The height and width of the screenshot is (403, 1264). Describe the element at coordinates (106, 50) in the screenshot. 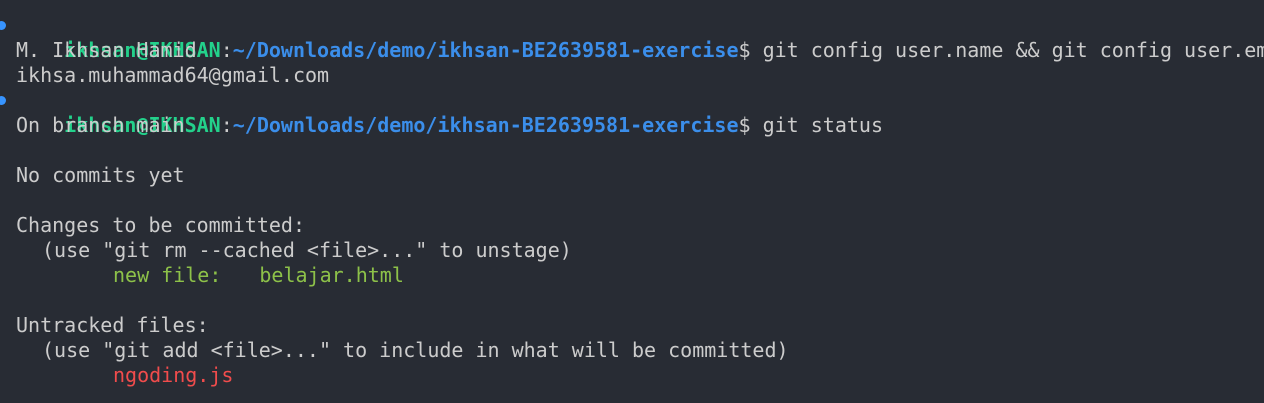

I see `output-user-name: M. Ikhsan Hamid` at that location.